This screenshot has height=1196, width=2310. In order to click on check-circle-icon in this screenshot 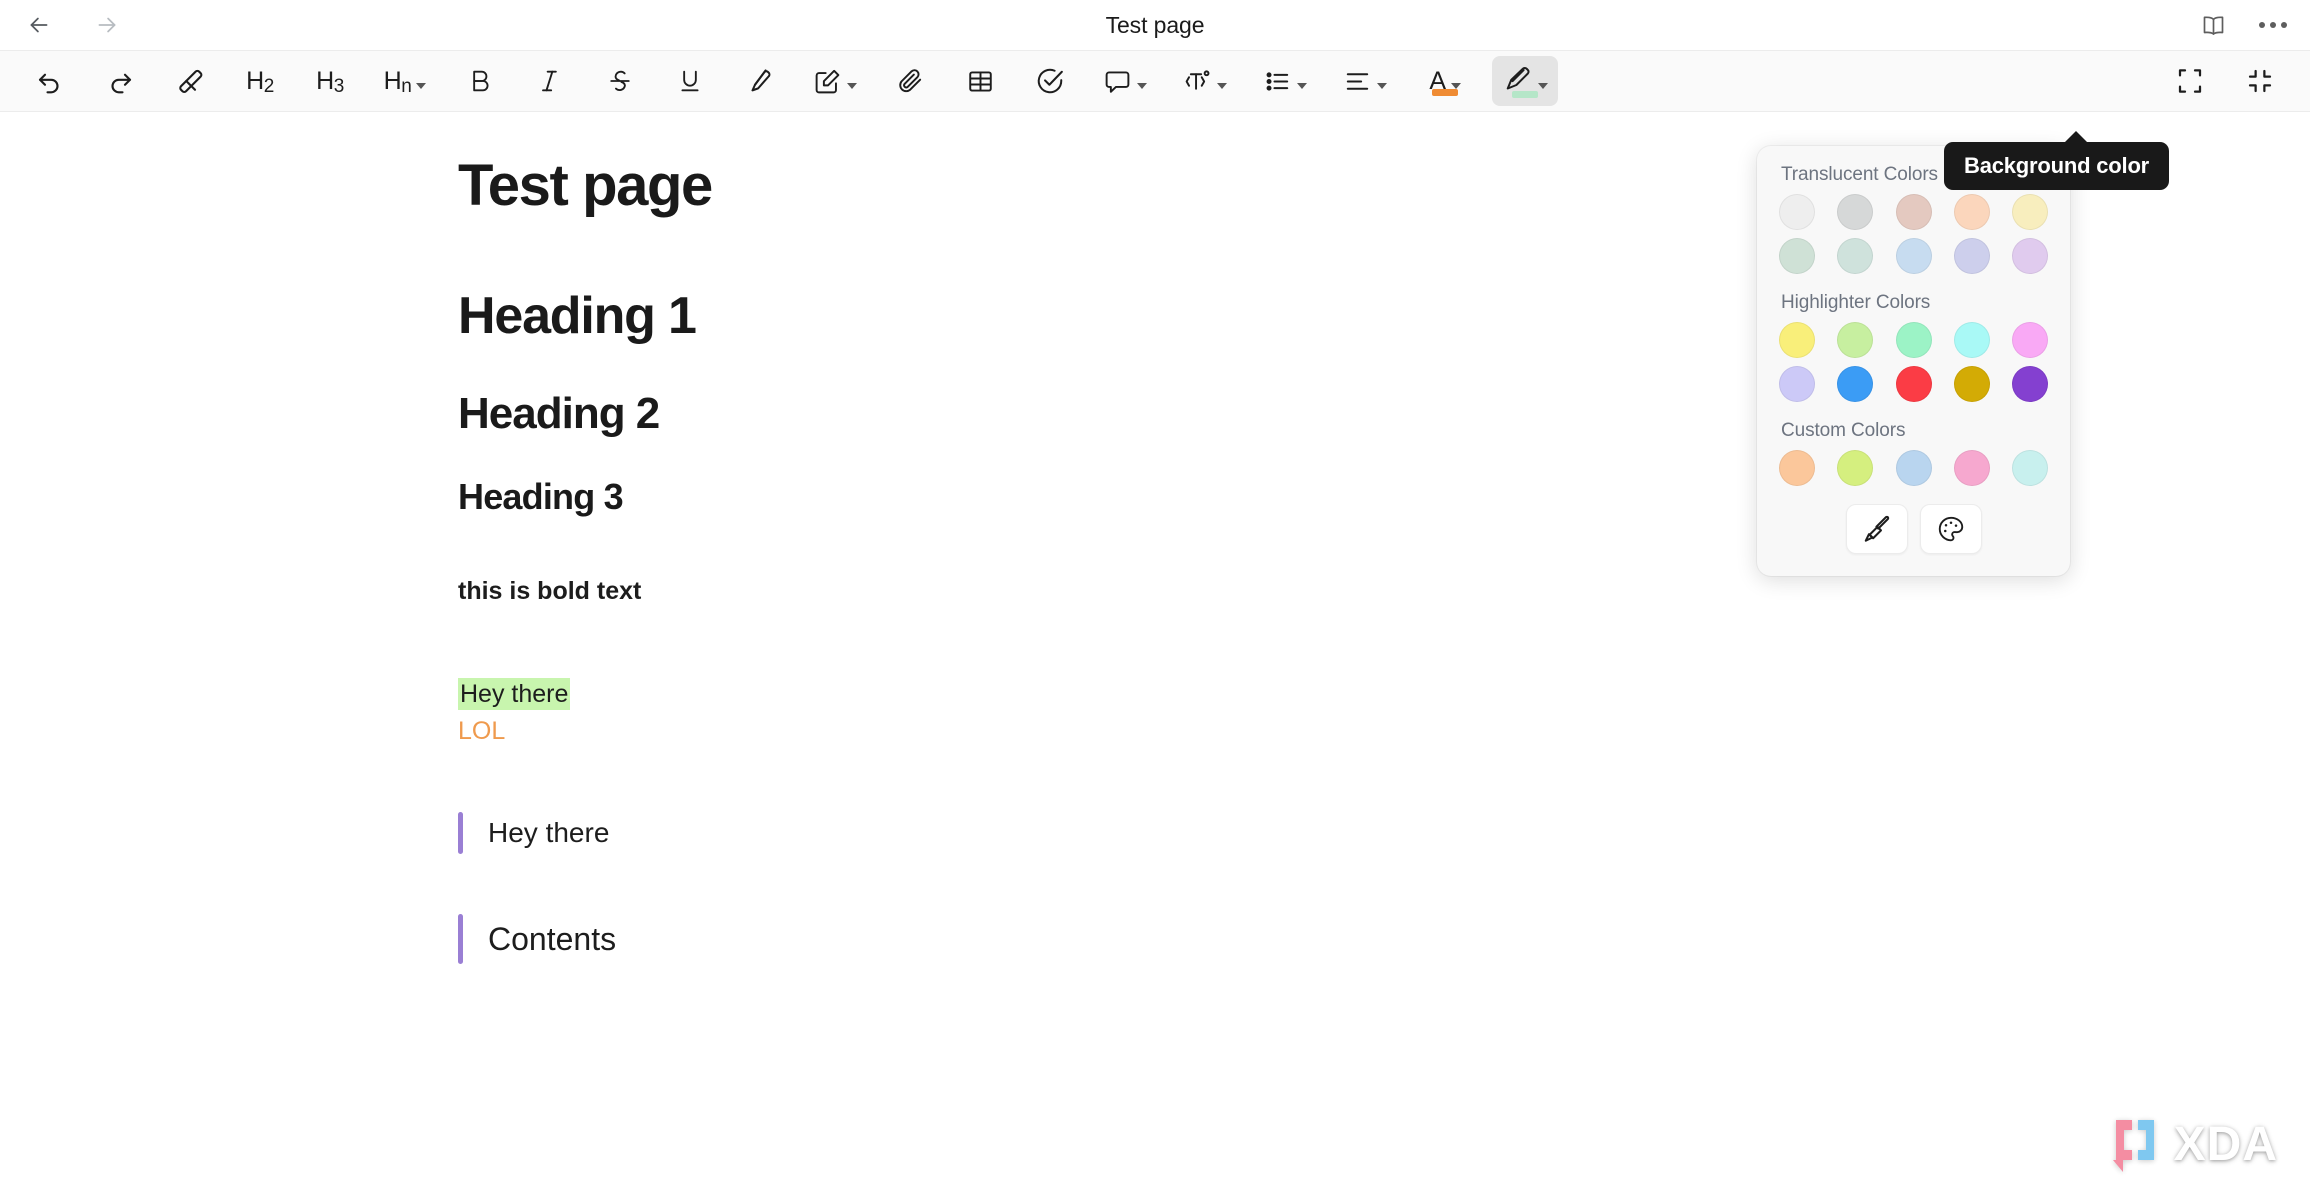, I will do `click(1050, 81)`.